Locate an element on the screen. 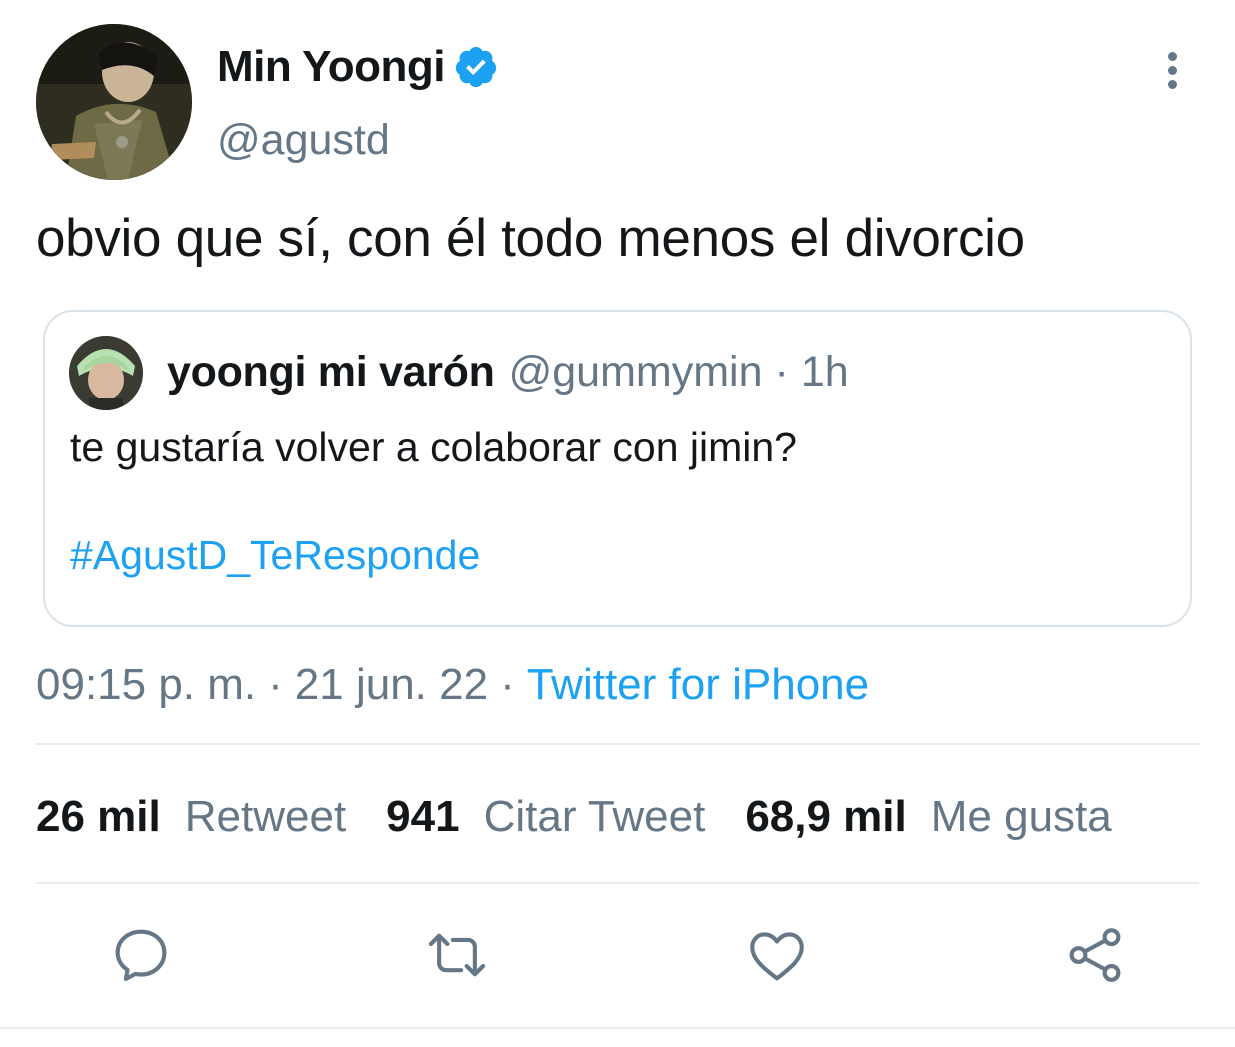  retweet-count-link: 26 mil Retweet is located at coordinates (191, 817).